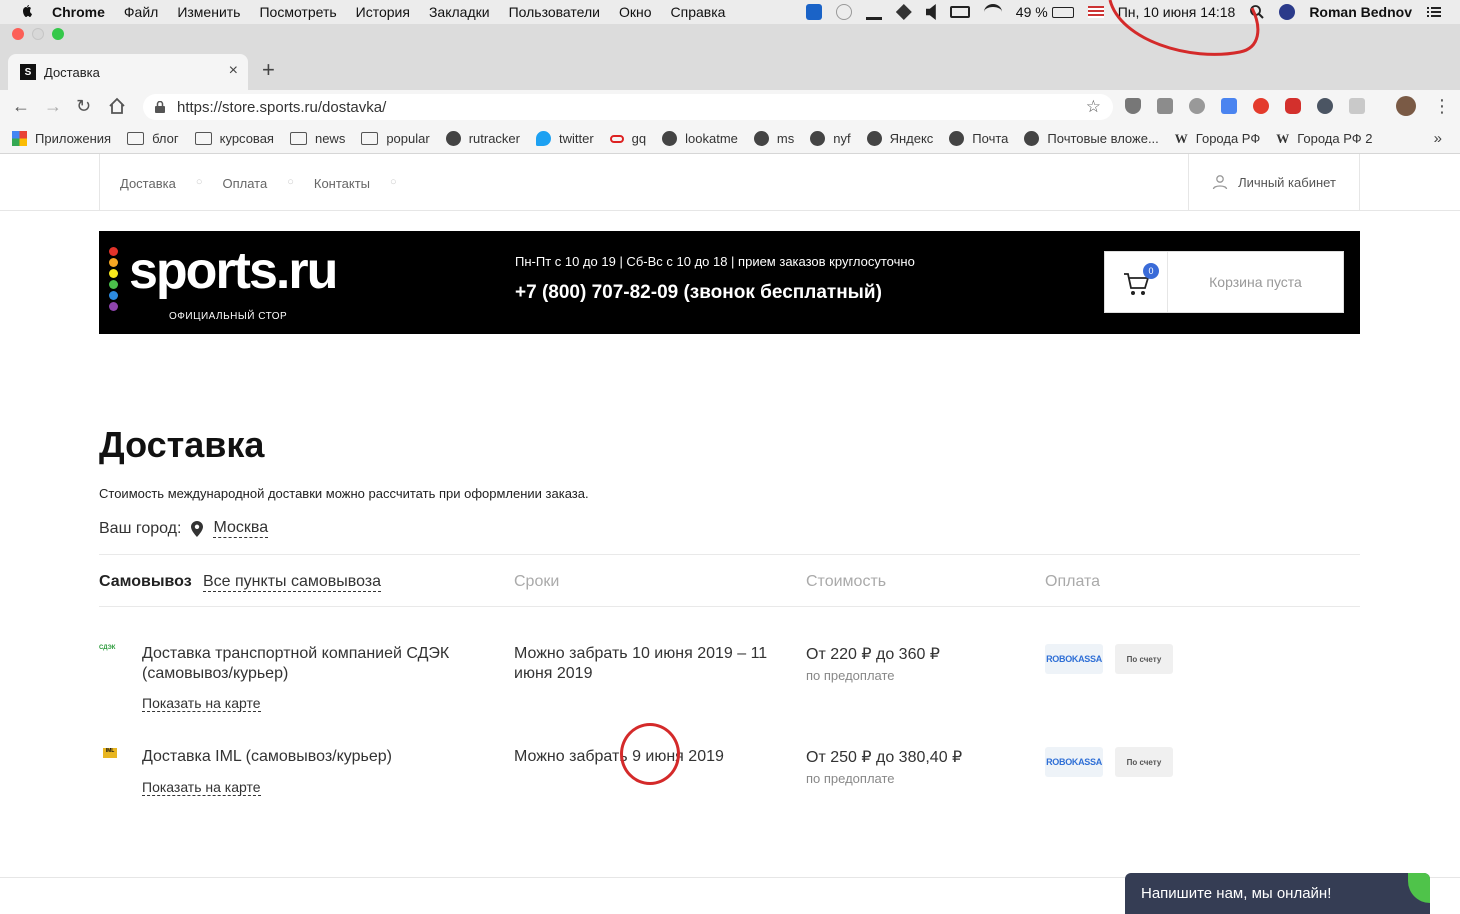  I want to click on folder-icon, so click(370, 138).